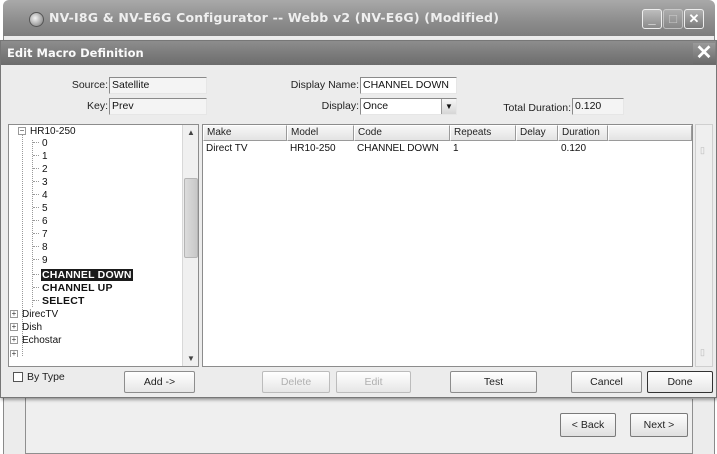  I want to click on tree-node-echostar: + Echostar, so click(36, 341).